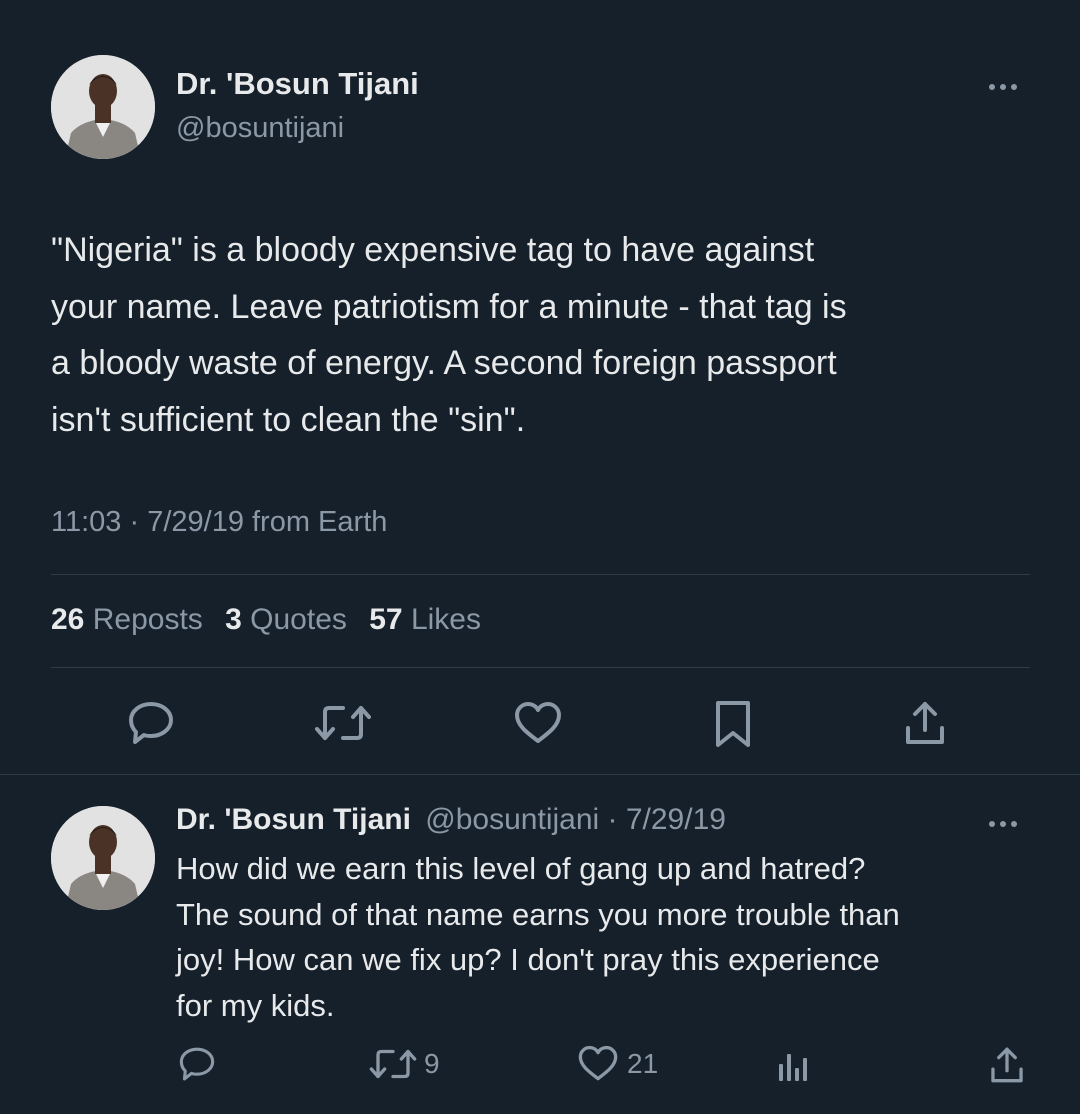  What do you see at coordinates (793, 1064) in the screenshot?
I see `views-icon` at bounding box center [793, 1064].